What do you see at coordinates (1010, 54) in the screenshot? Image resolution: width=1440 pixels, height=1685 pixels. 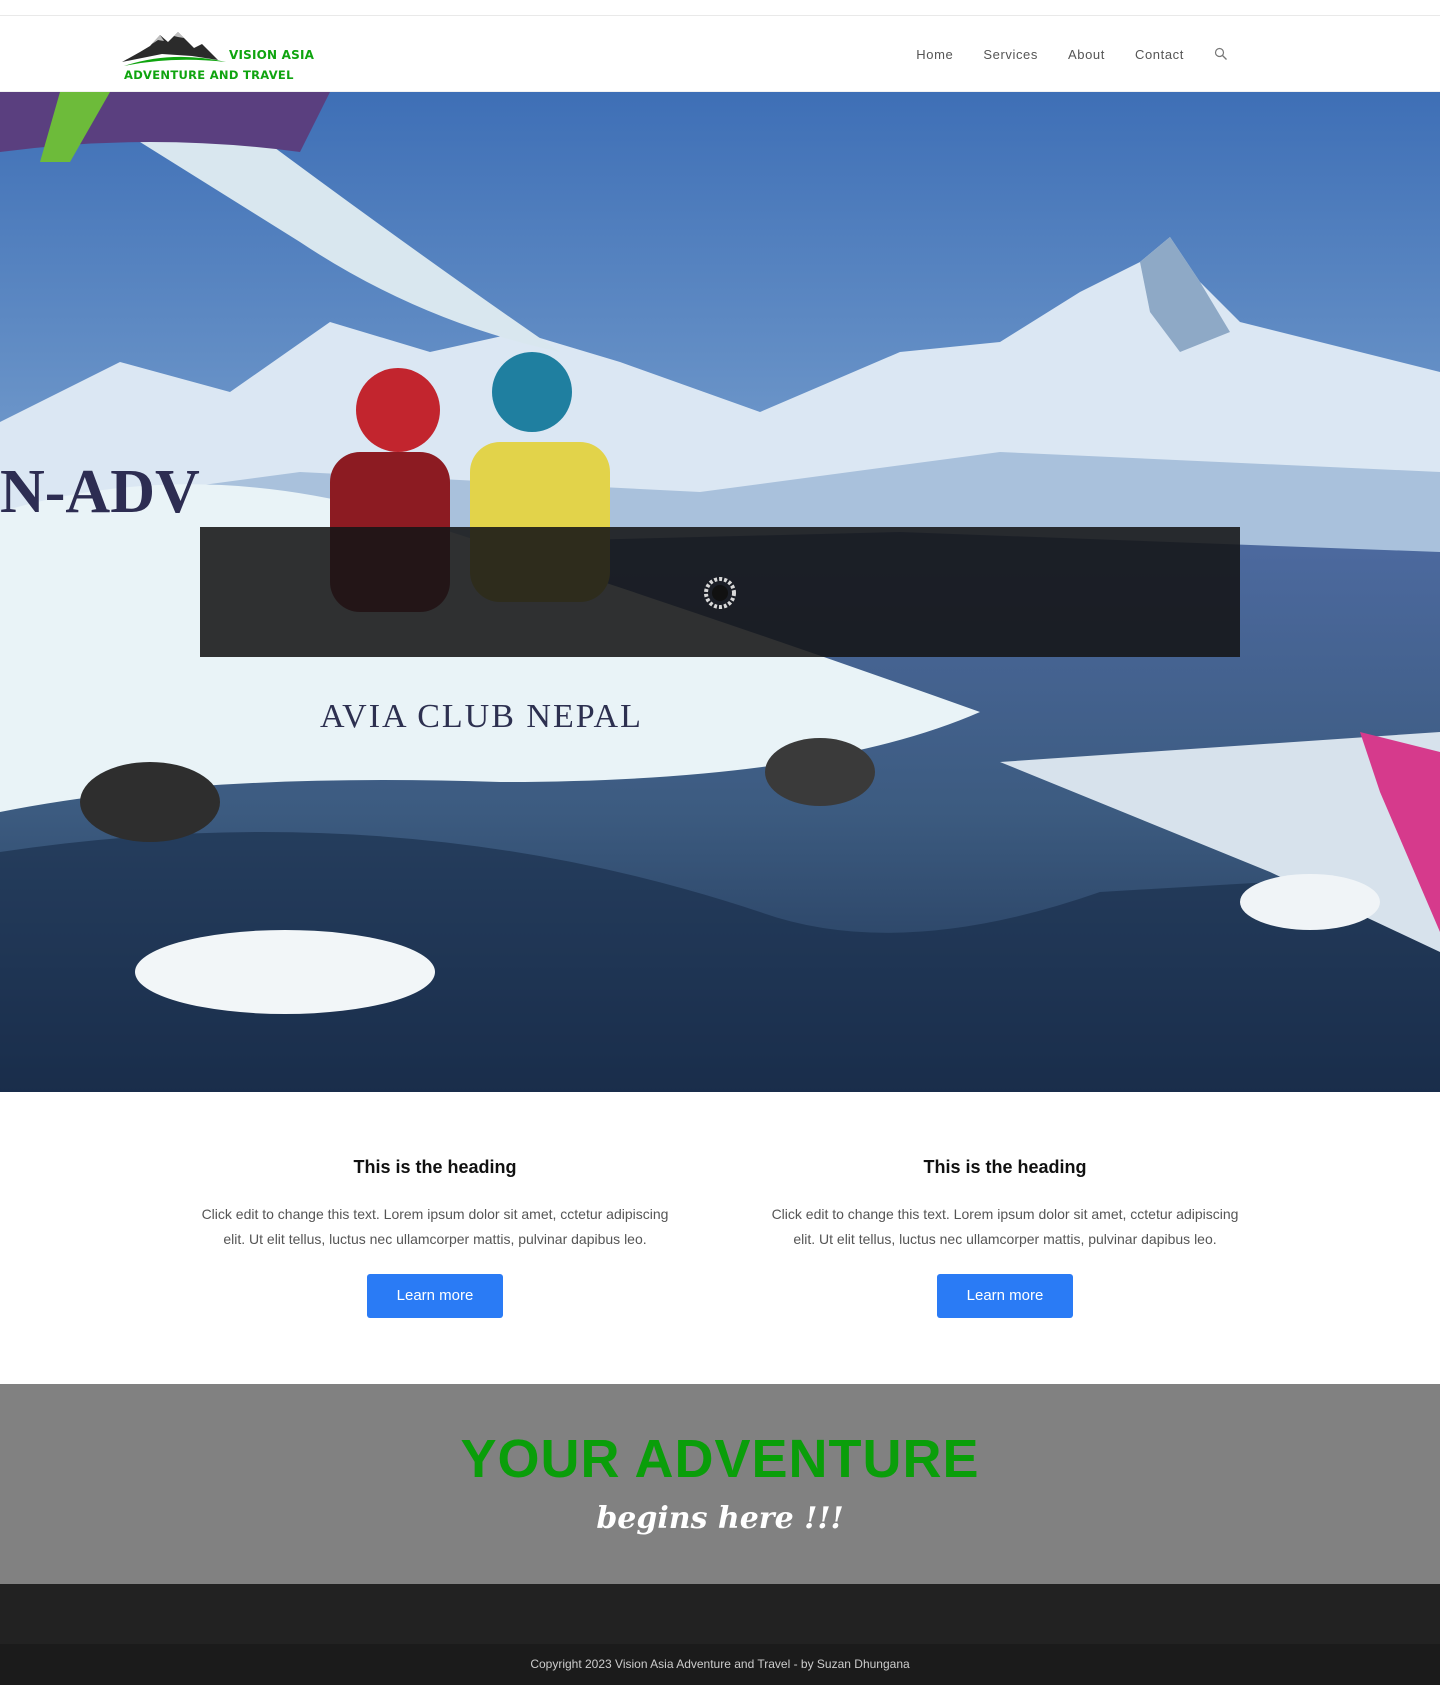 I see `nav-item-services: Services` at bounding box center [1010, 54].